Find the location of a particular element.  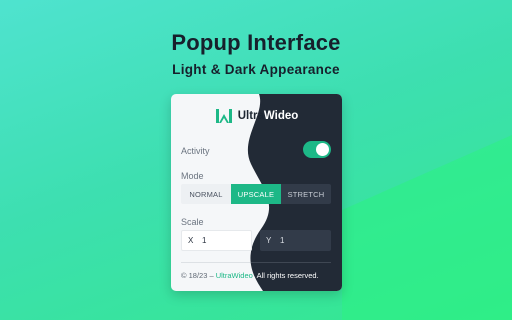

footer-link: UltraWideo is located at coordinates (234, 275).